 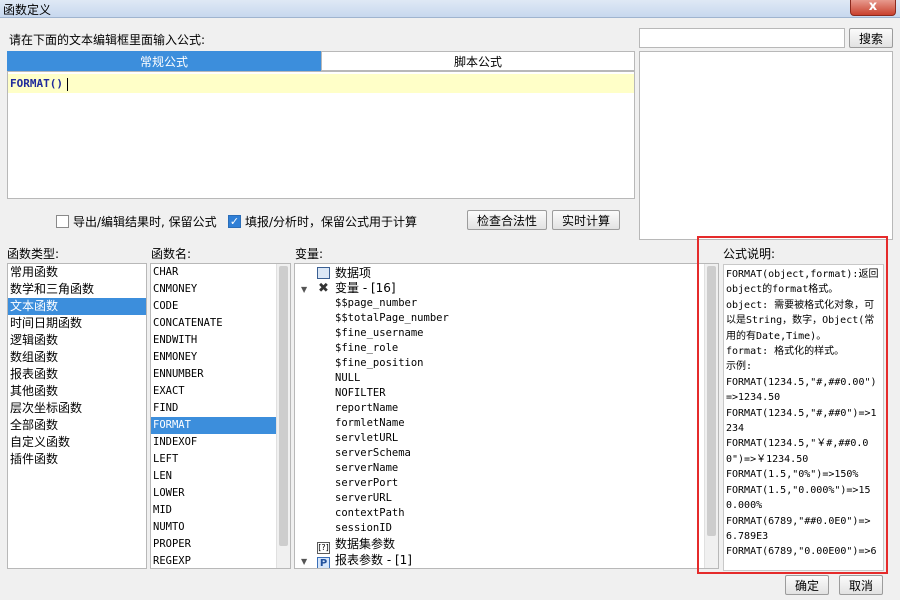 I want to click on variable-item: serverPort, so click(x=366, y=483).